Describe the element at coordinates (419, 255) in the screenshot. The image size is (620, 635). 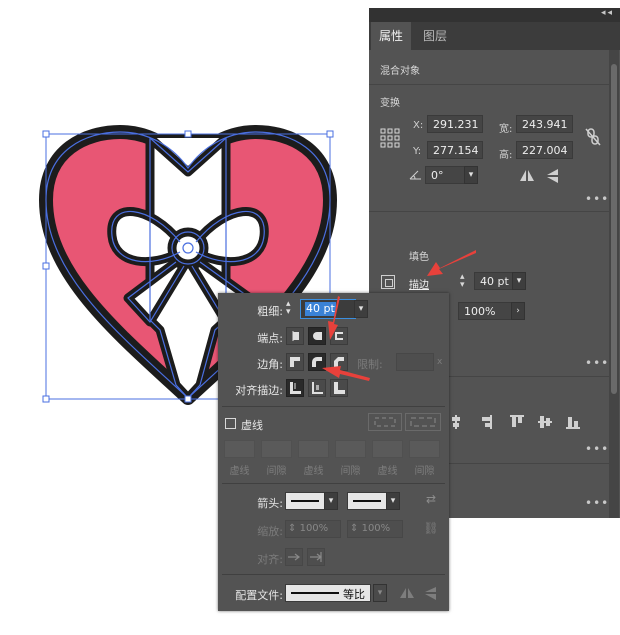
I see `fill-label: 填色` at that location.